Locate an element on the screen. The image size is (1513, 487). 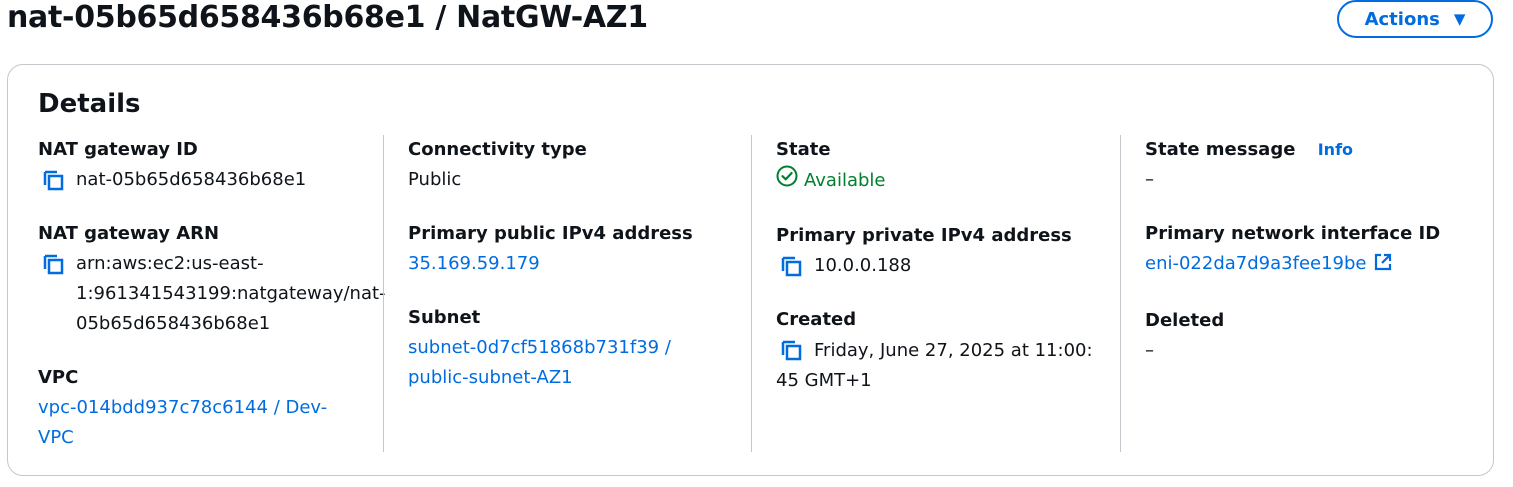
state-field: State Available is located at coordinates (945, 166).